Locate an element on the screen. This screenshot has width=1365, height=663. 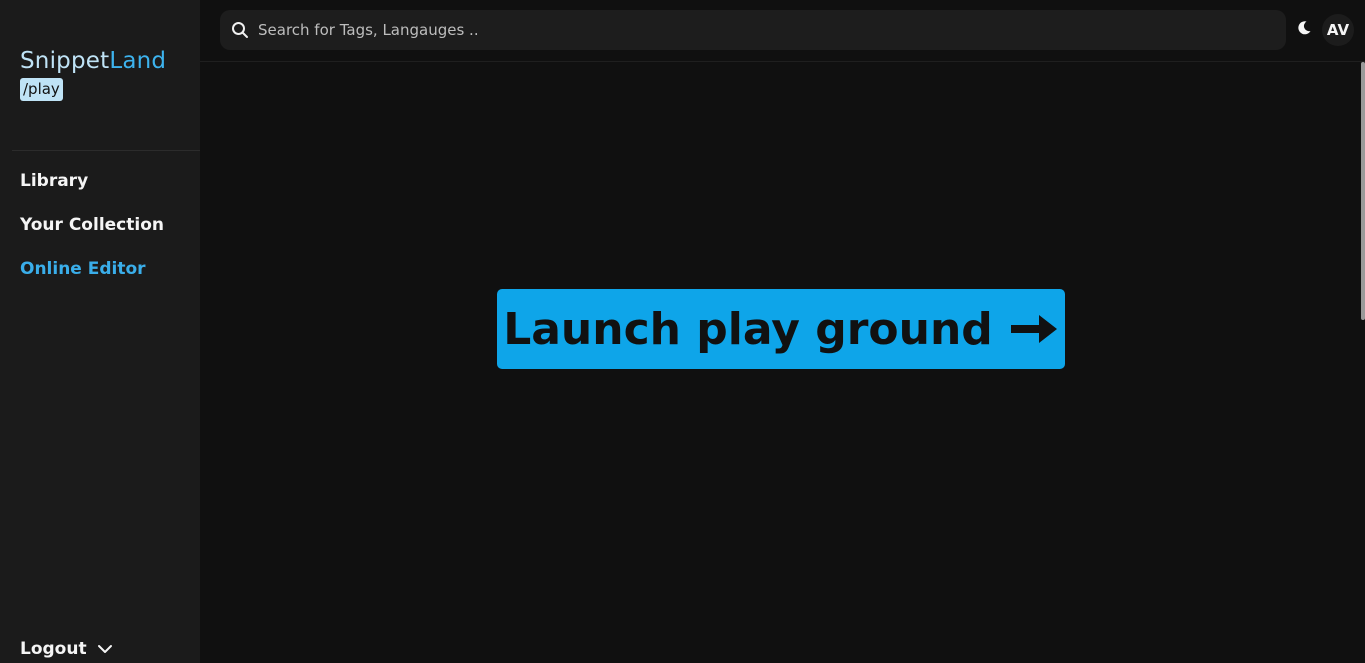
brand-name-part2: Land is located at coordinates (138, 61).